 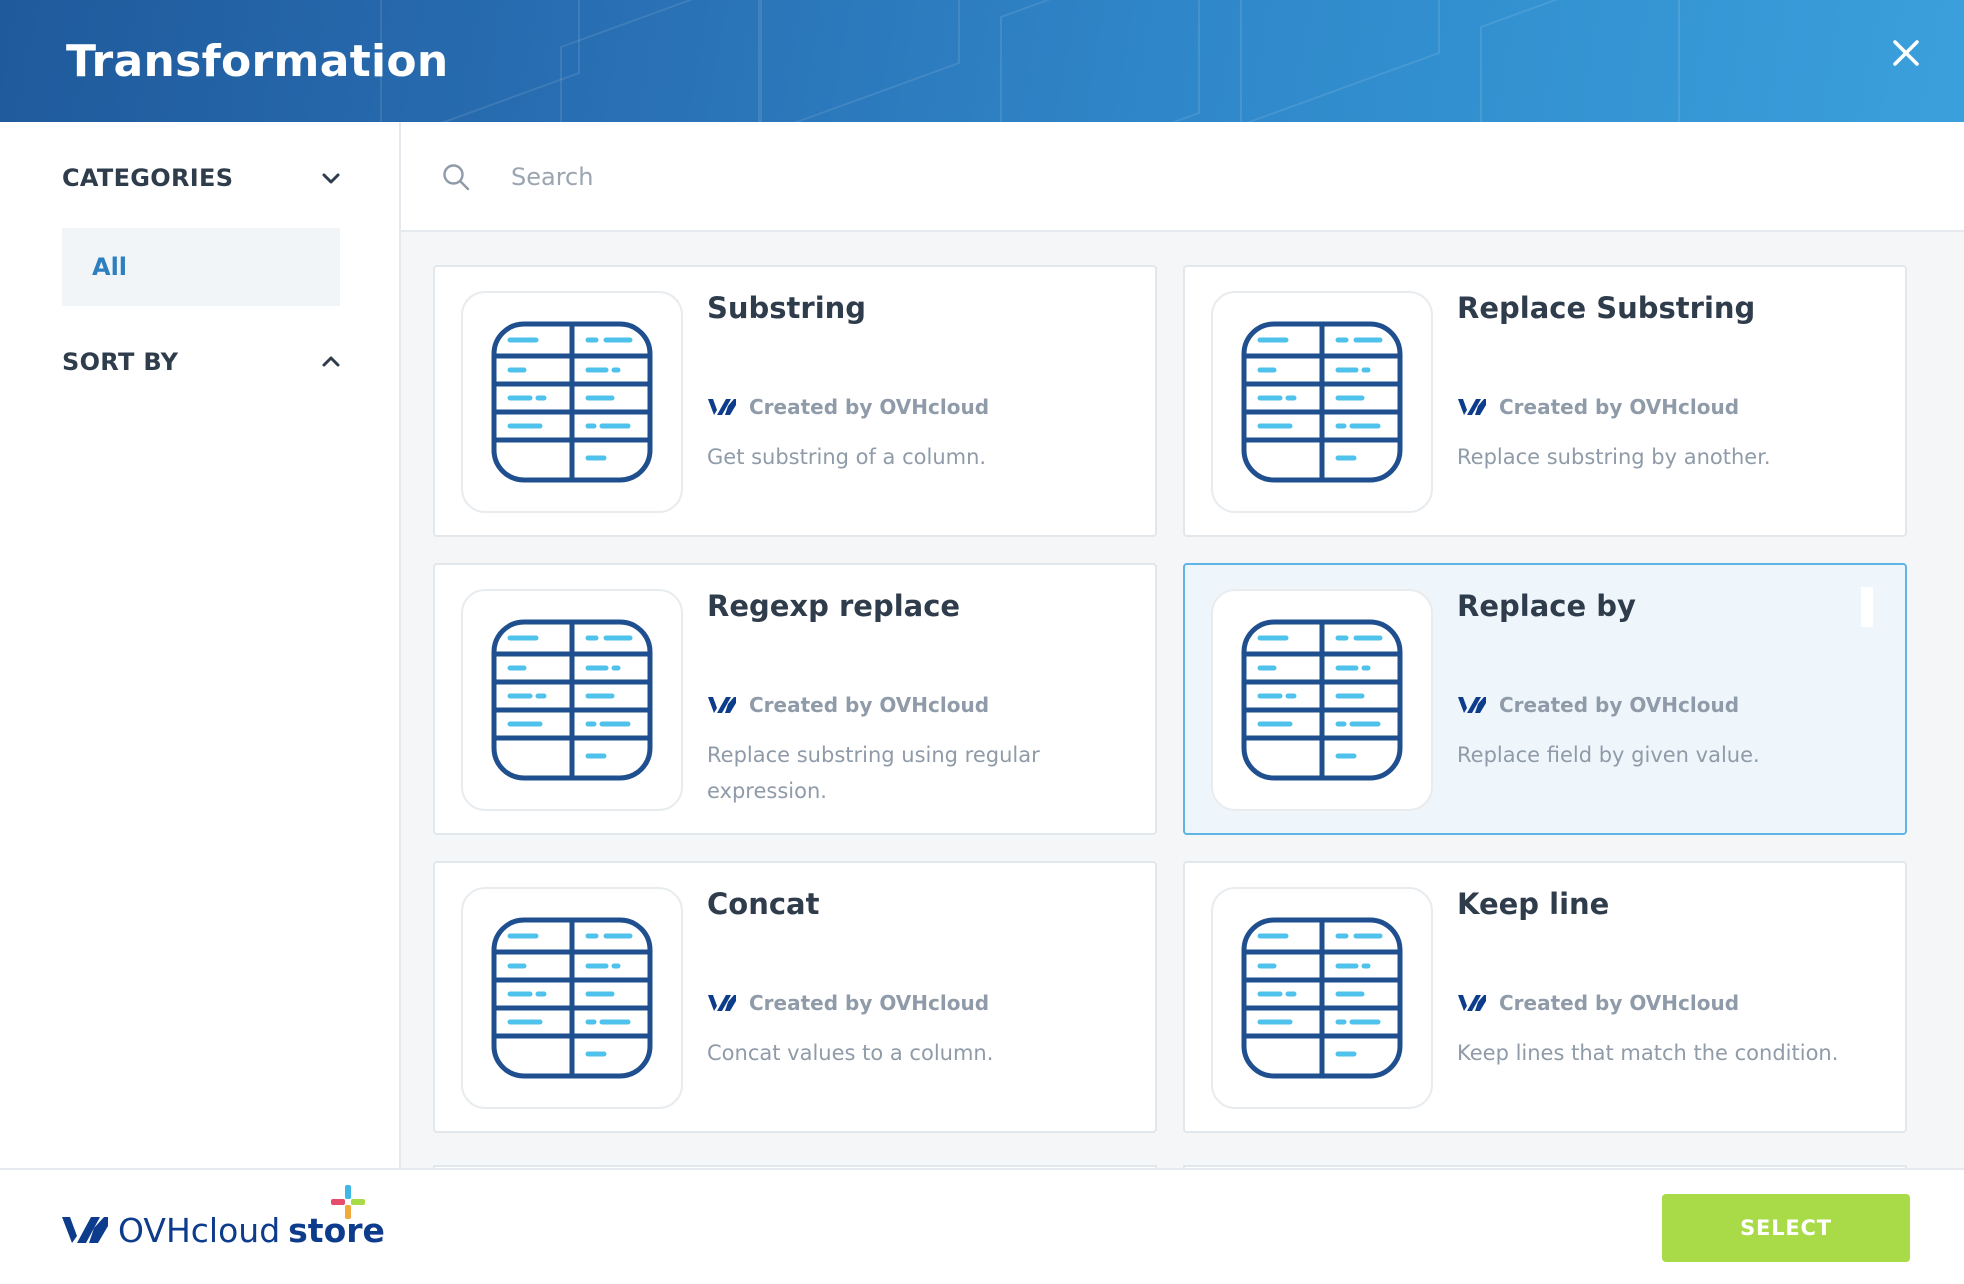 What do you see at coordinates (456, 177) in the screenshot?
I see `search-icon` at bounding box center [456, 177].